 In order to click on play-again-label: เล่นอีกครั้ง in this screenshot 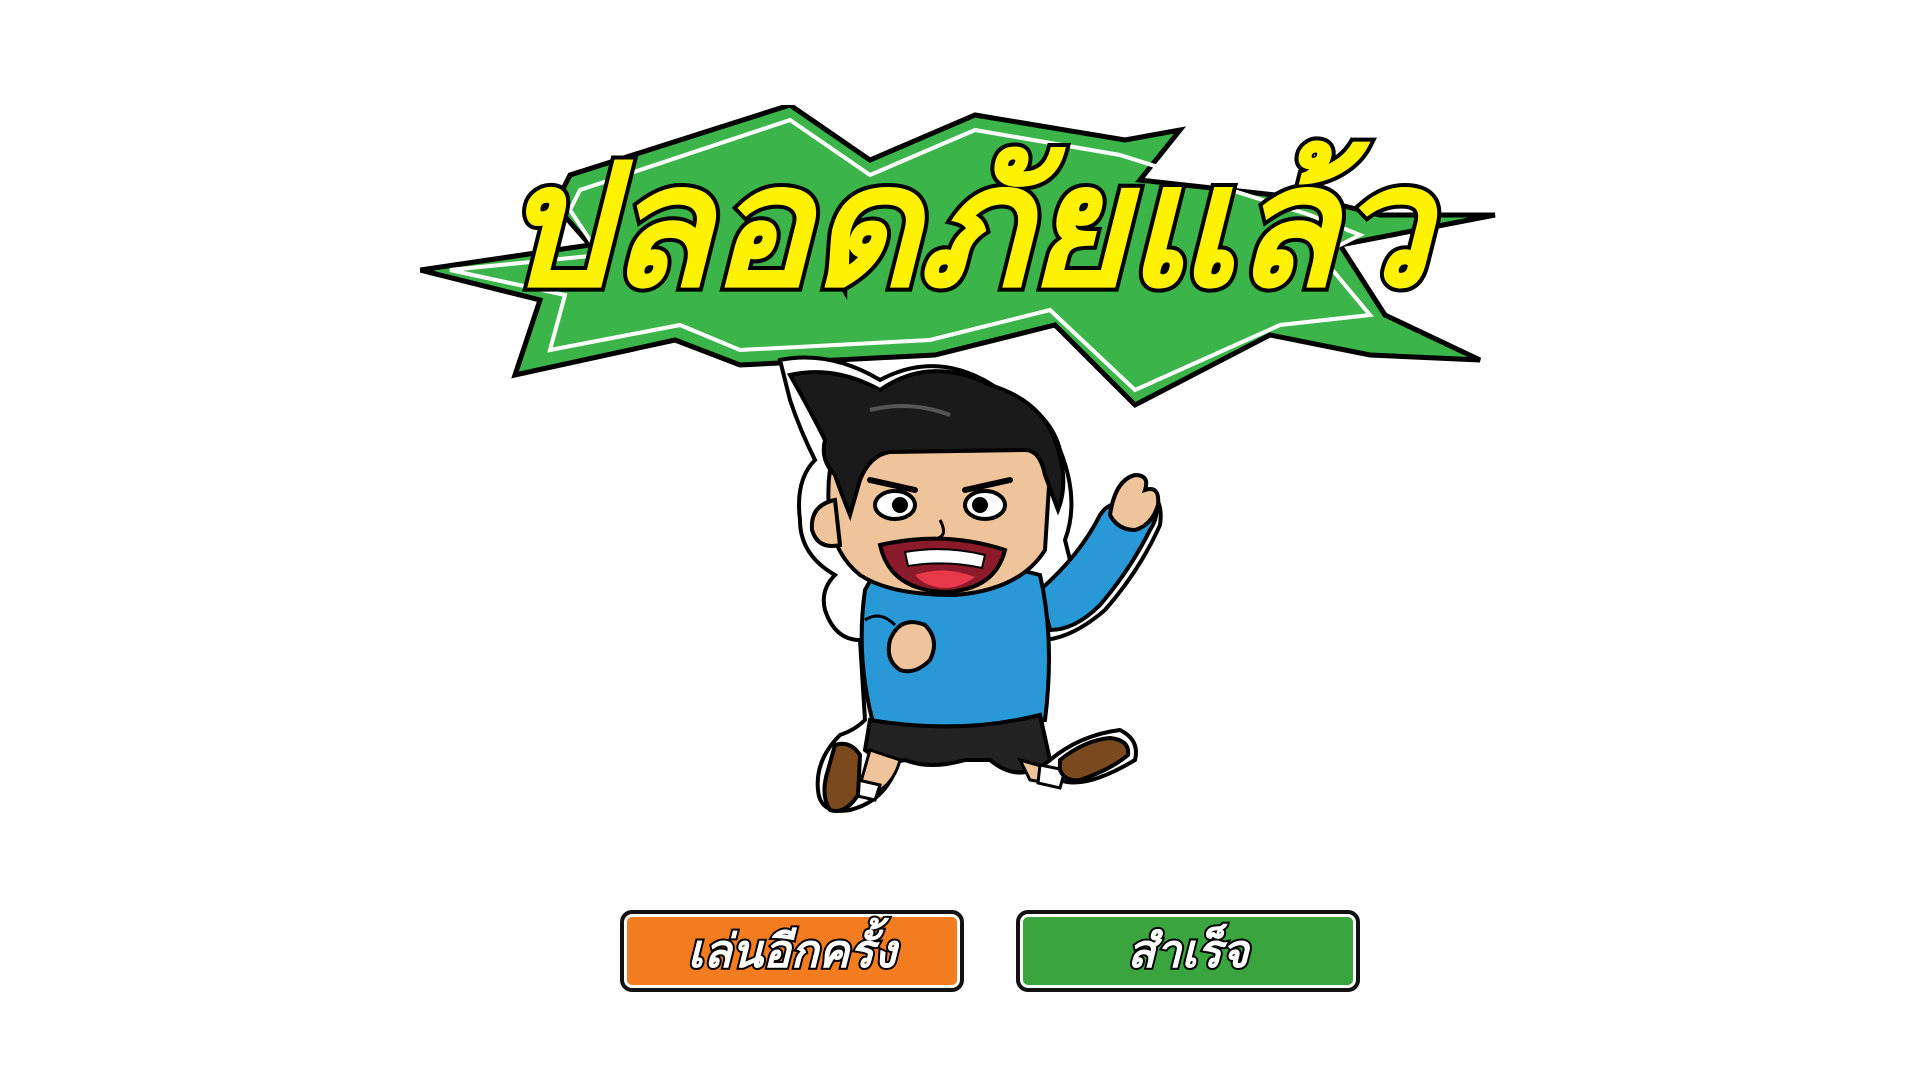, I will do `click(792, 951)`.